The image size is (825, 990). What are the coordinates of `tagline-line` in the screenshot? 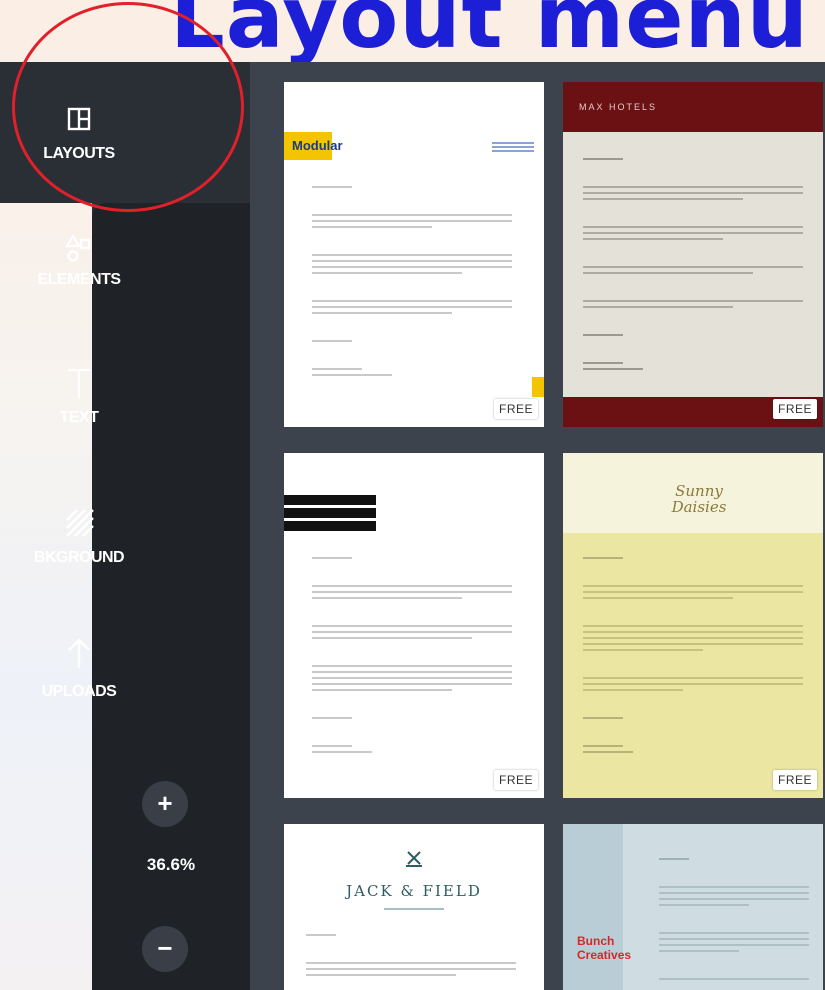 It's located at (414, 909).